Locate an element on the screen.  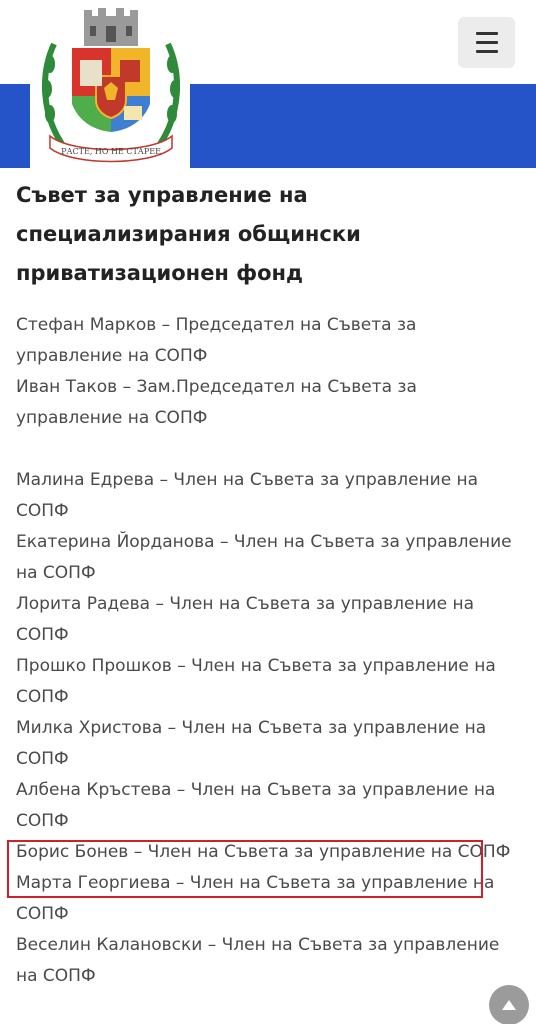
chevron-up-icon is located at coordinates (509, 1005).